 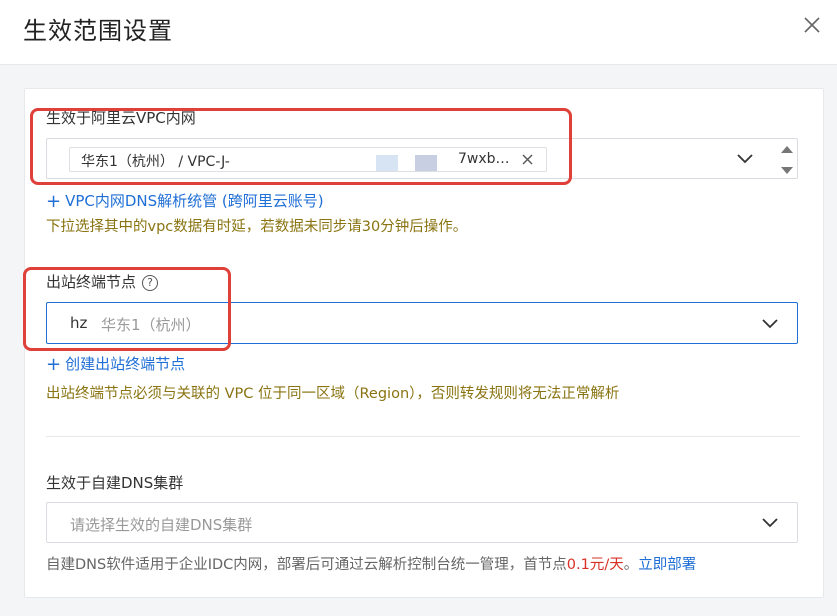 I want to click on deploy-now-link: 立即部署, so click(x=667, y=565).